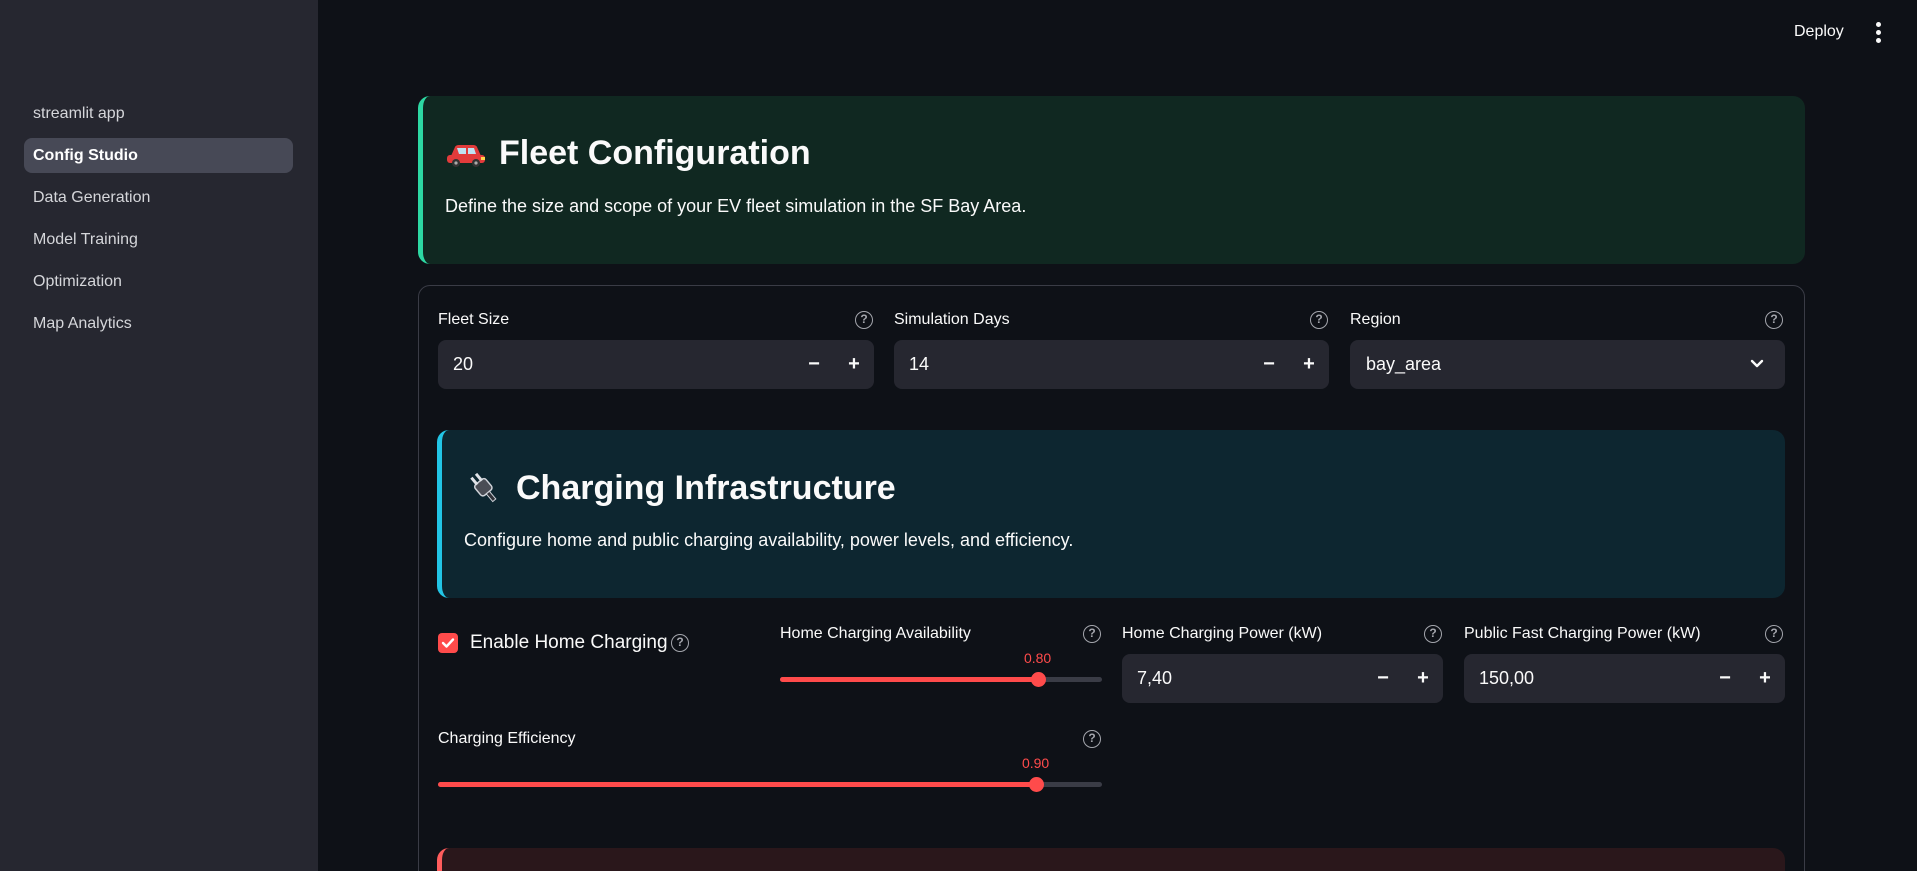 The width and height of the screenshot is (1917, 871). What do you see at coordinates (158, 197) in the screenshot?
I see `sidebar-item-data-generation: Data Generation` at bounding box center [158, 197].